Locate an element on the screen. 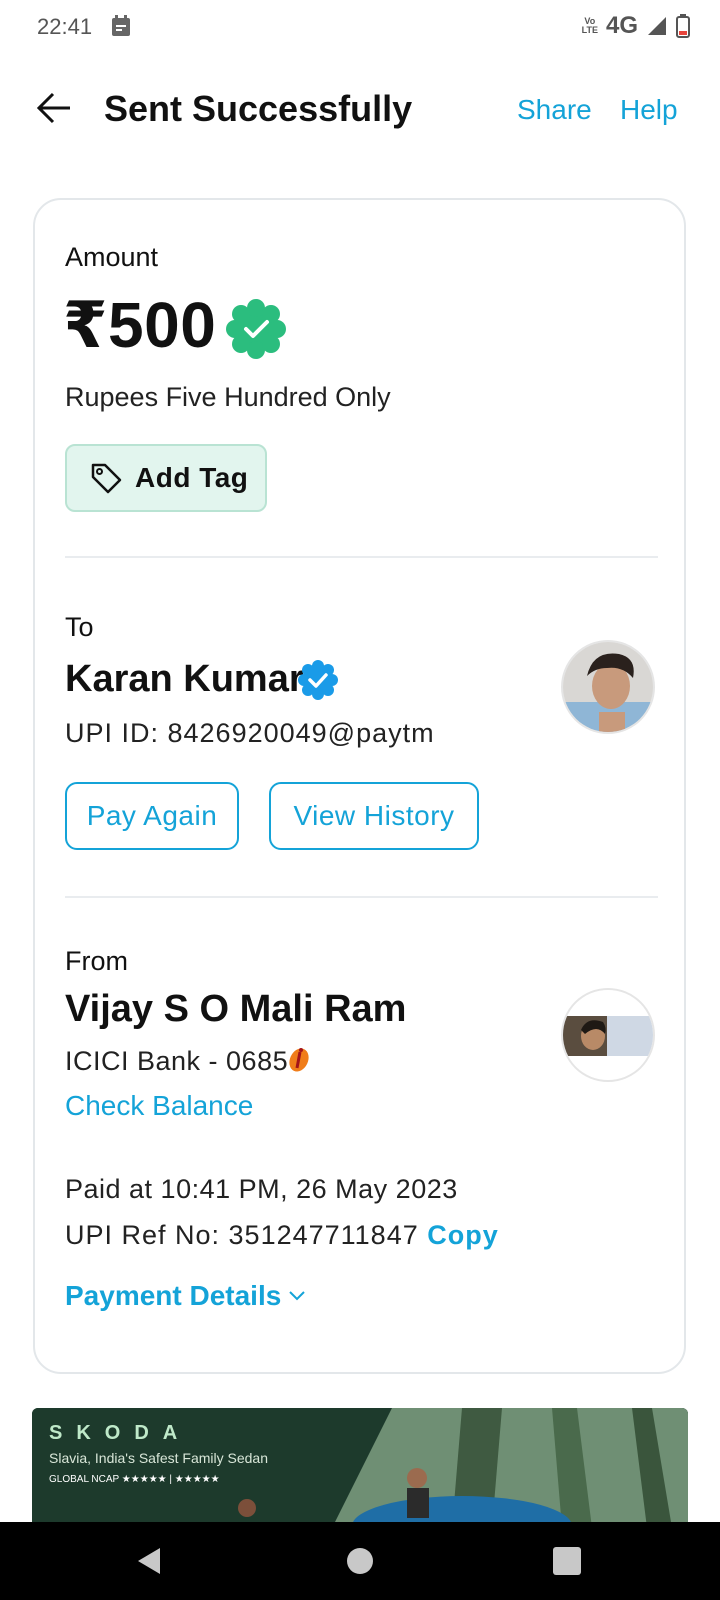  sender-photo is located at coordinates (608, 1035).